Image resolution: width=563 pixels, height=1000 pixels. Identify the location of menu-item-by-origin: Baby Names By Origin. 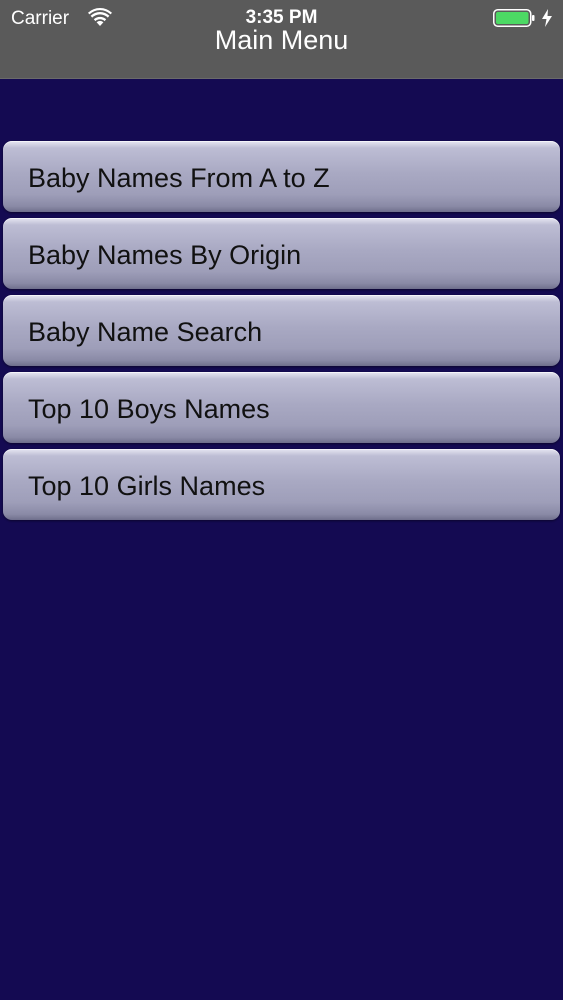
(281, 253).